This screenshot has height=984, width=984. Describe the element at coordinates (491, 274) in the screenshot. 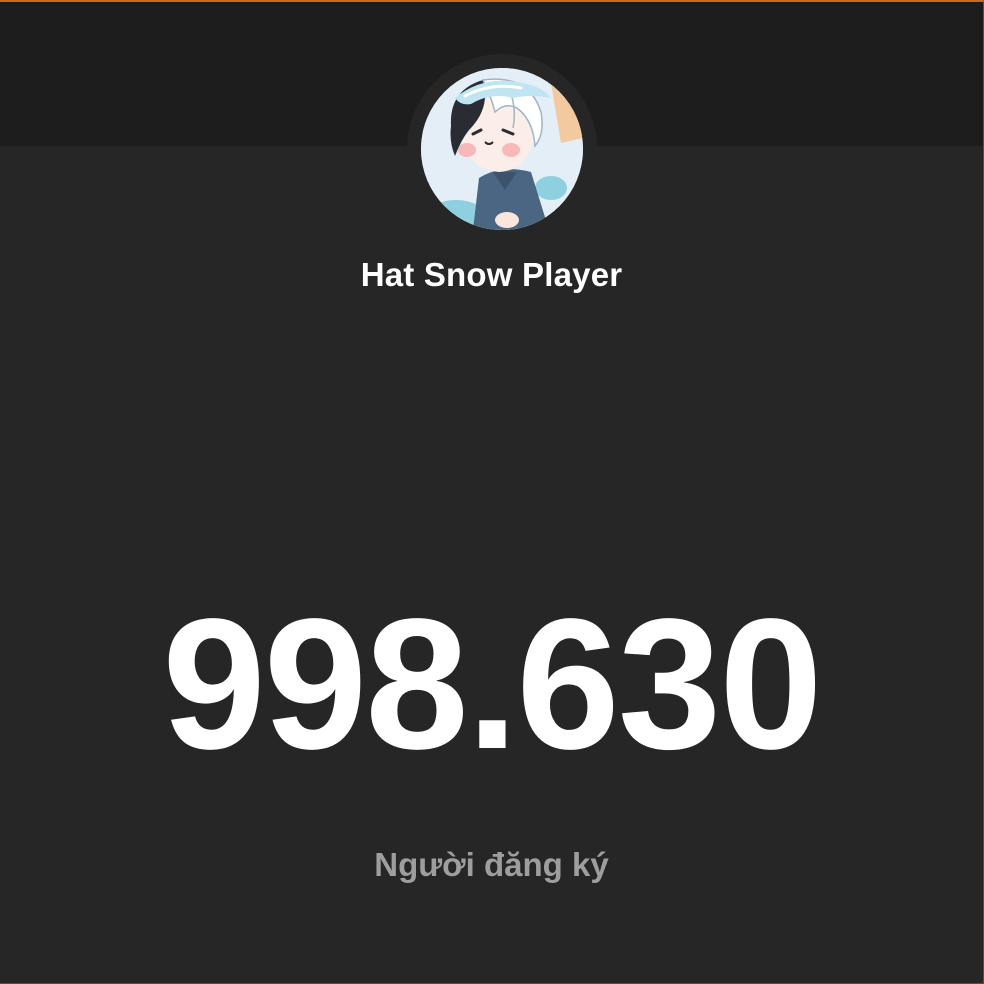

I see `channel-name: Hat Snow Player` at that location.